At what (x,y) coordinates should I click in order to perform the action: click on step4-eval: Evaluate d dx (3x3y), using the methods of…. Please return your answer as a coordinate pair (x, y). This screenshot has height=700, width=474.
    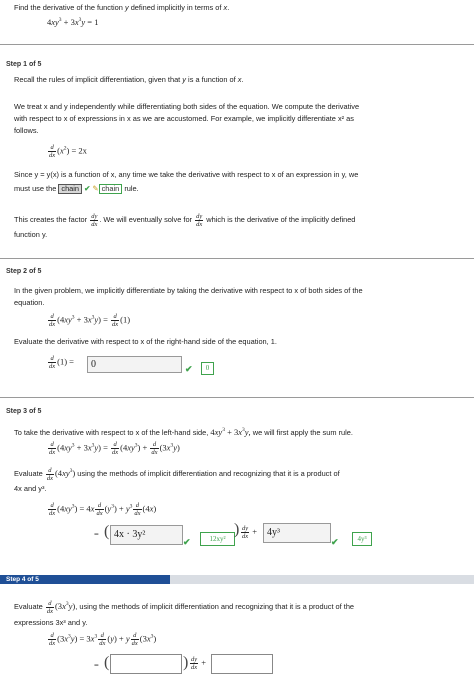
    Looking at the image, I should click on (184, 613).